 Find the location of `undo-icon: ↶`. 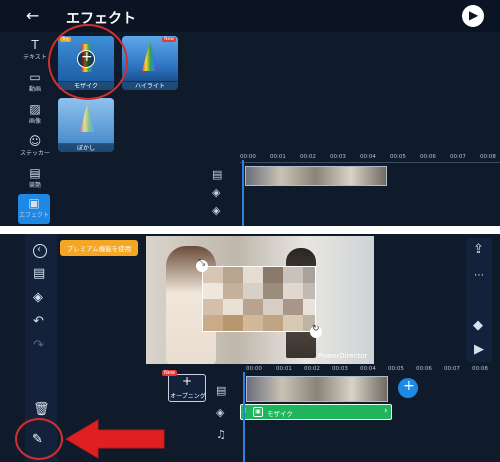

undo-icon: ↶ is located at coordinates (38, 321).